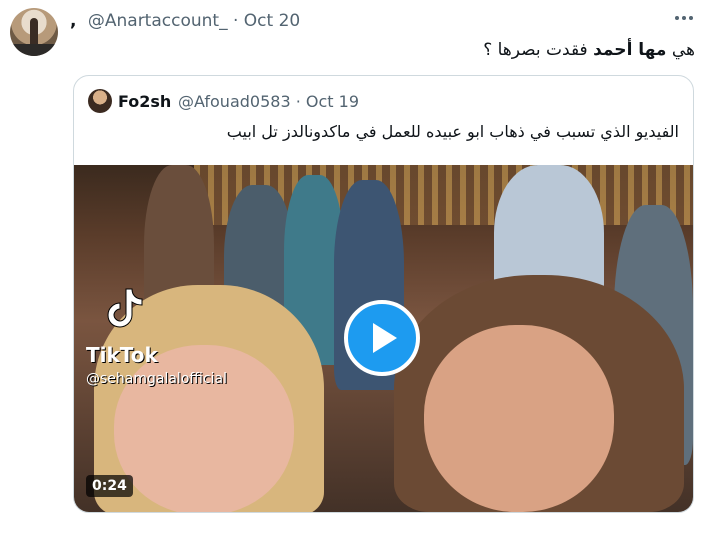 The image size is (710, 548). What do you see at coordinates (385, 538) in the screenshot?
I see `action-bar` at bounding box center [385, 538].